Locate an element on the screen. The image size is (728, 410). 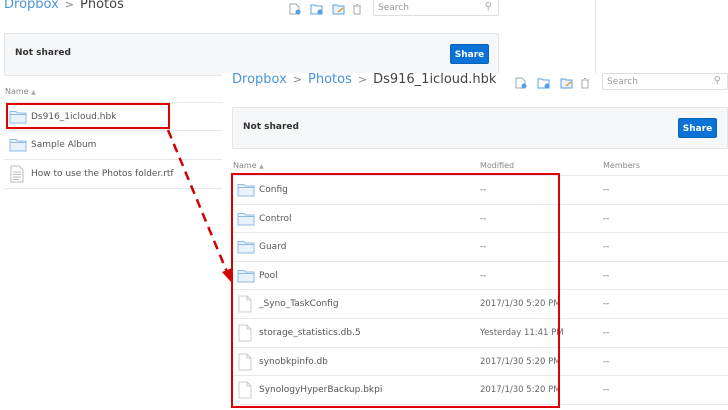
folder-icon is located at coordinates (18, 144).